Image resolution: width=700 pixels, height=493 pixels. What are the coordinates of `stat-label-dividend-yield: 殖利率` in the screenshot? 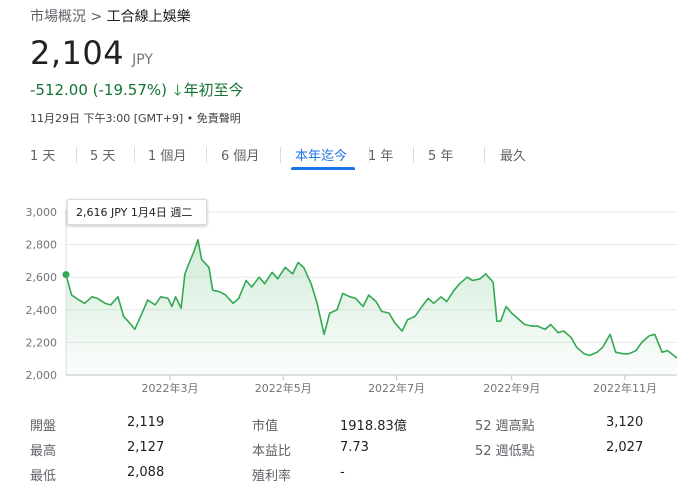 It's located at (272, 476).